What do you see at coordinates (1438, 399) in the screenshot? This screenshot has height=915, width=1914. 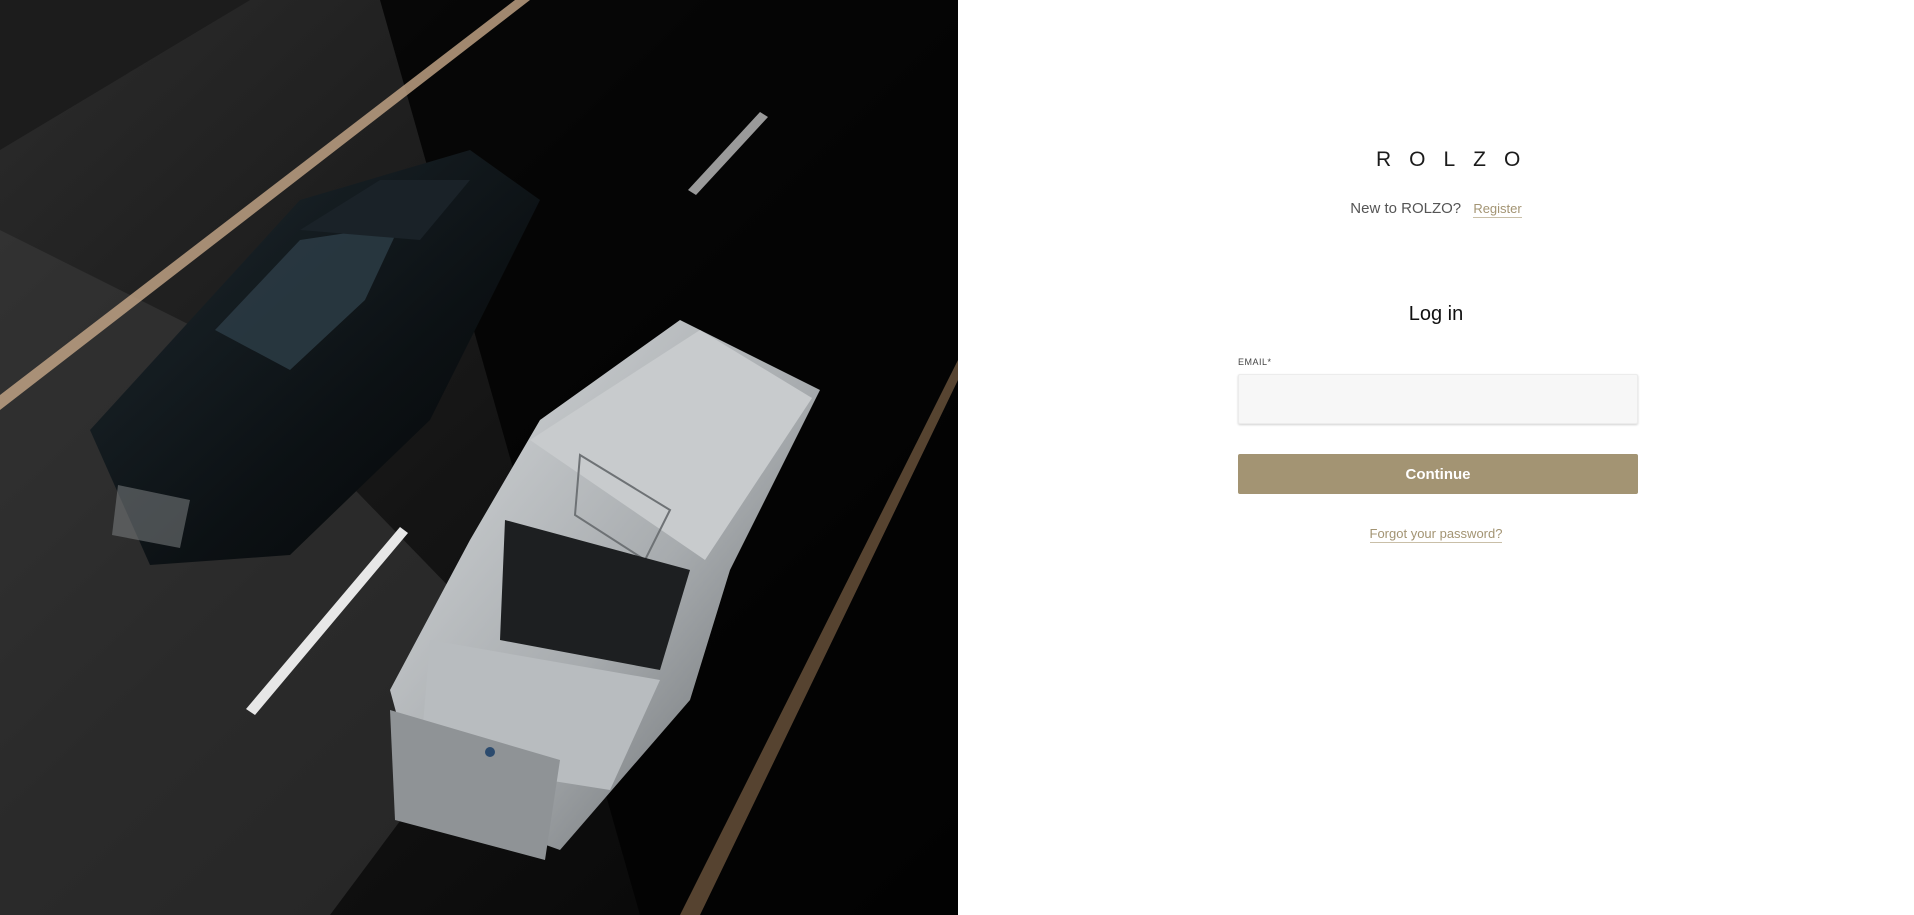 I see `email-field` at bounding box center [1438, 399].